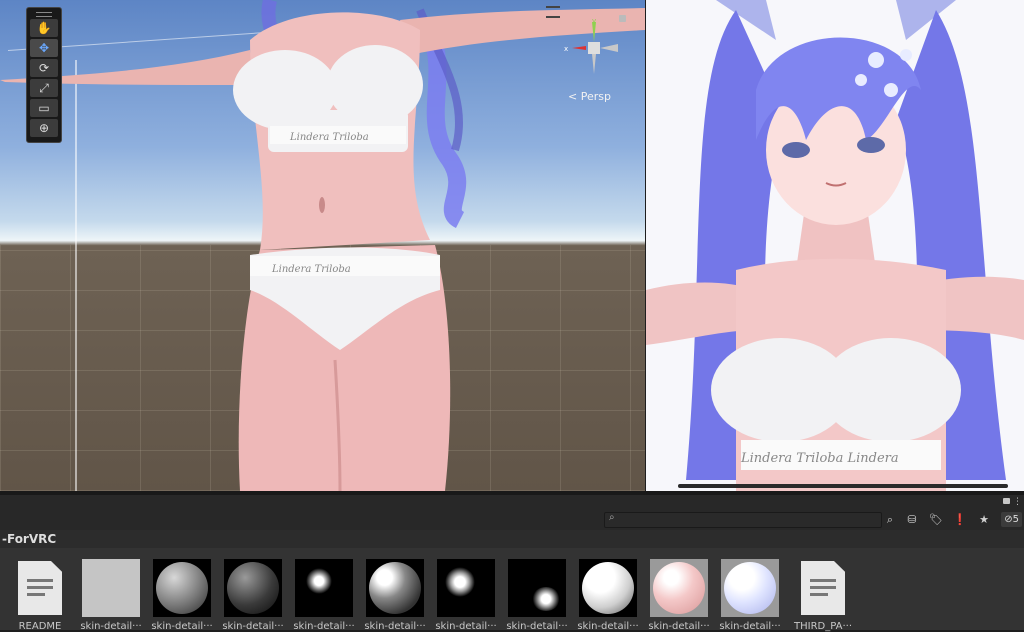 Image resolution: width=1024 pixels, height=632 pixels. Describe the element at coordinates (819, 458) in the screenshot. I see `svg-text: Lindera Triloba Lindera` at that location.